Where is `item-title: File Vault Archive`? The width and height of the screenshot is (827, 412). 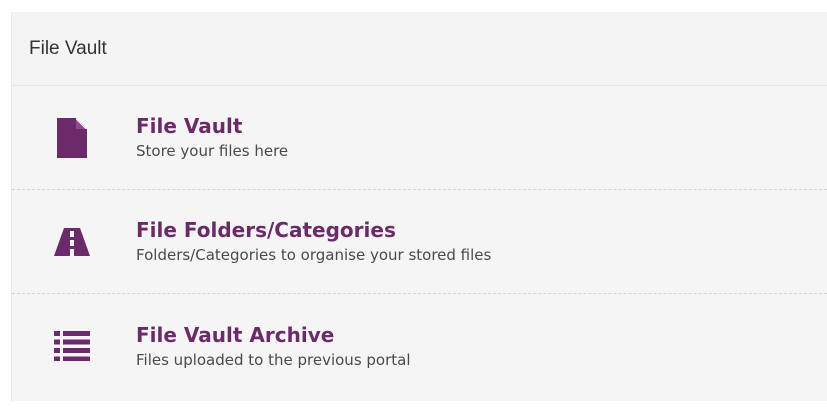
item-title: File Vault Archive is located at coordinates (273, 335).